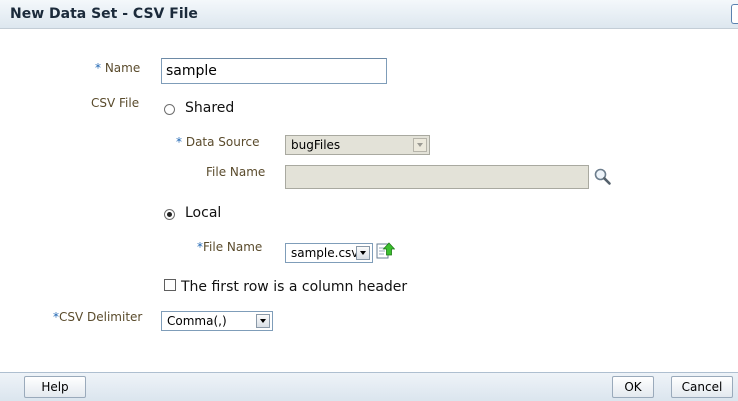 The height and width of the screenshot is (401, 738). Describe the element at coordinates (197, 321) in the screenshot. I see `csv-delimiter-value: Comma(,)` at that location.